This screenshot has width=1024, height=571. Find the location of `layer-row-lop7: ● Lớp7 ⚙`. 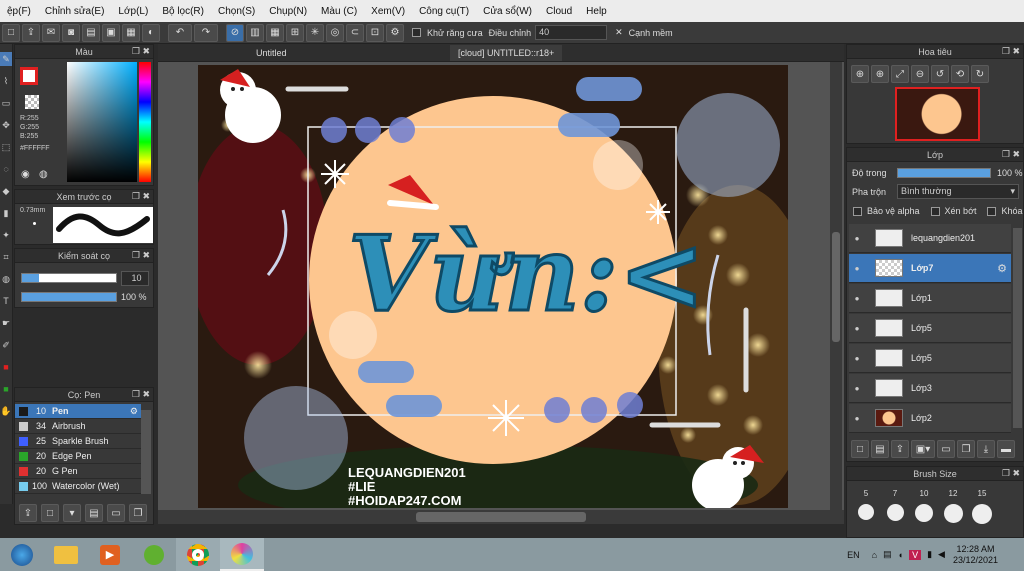

layer-row-lop7: ● Lớp7 ⚙ is located at coordinates (930, 268).